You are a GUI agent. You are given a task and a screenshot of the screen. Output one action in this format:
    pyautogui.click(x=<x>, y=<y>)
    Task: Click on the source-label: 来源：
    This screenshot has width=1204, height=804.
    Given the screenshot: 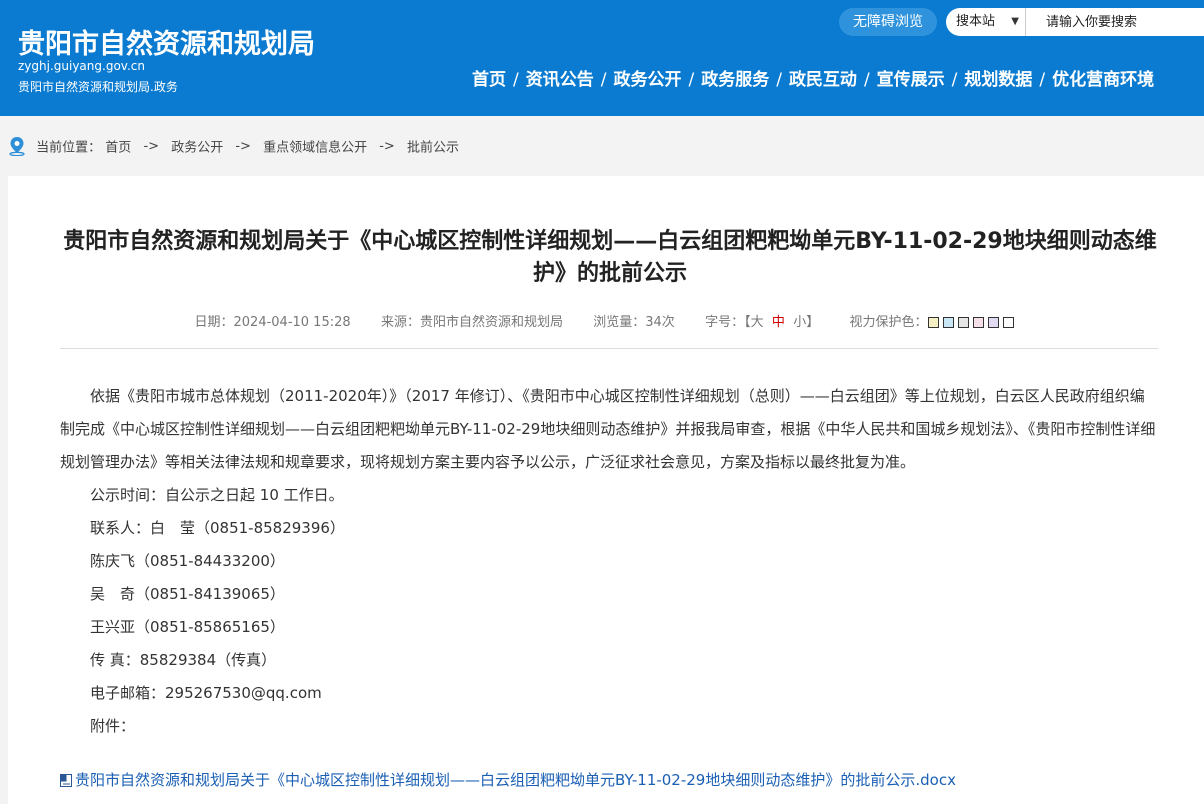 What is the action you would take?
    pyautogui.click(x=400, y=322)
    